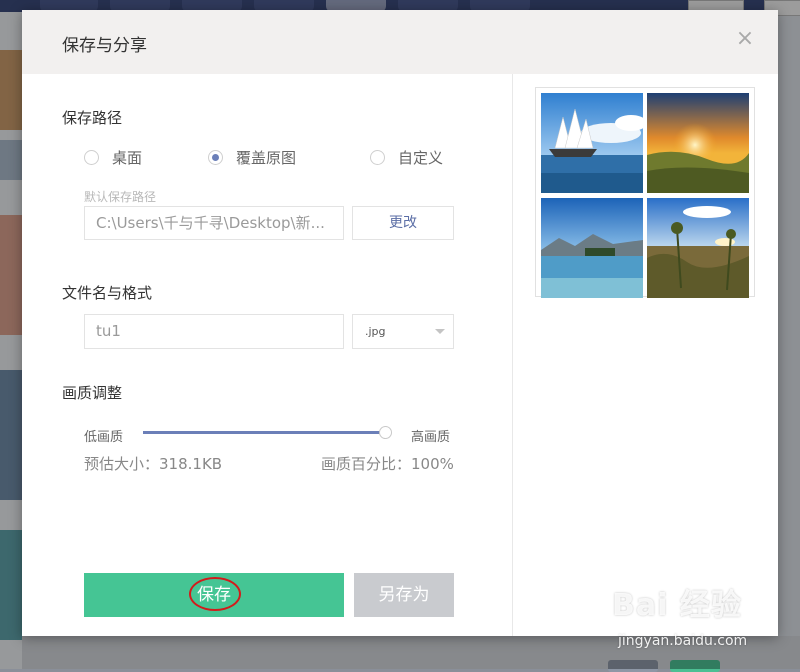 The image size is (800, 672). What do you see at coordinates (153, 464) in the screenshot?
I see `size-estimate: 预估大小：318.1KB` at bounding box center [153, 464].